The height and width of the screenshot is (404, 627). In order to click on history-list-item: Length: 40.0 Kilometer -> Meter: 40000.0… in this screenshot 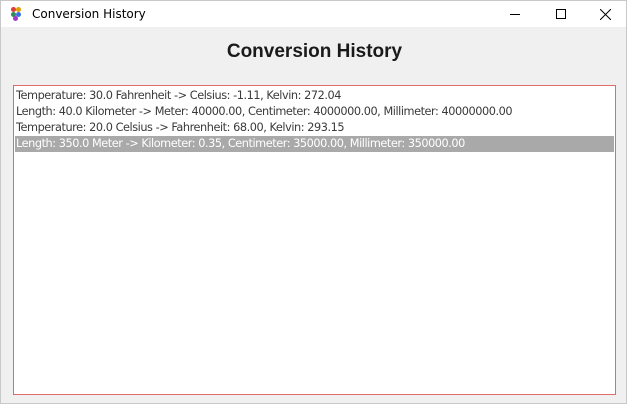, I will do `click(314, 112)`.